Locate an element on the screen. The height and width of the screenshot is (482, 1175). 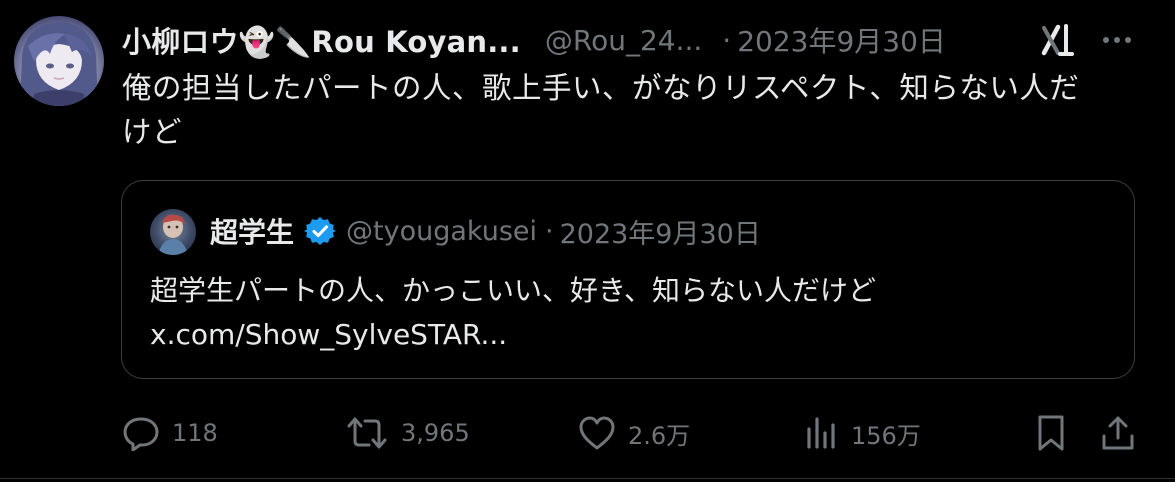
quoted-tweet-header: 超学生 @tyougakusei · 2023年9月30日 is located at coordinates (485, 231).